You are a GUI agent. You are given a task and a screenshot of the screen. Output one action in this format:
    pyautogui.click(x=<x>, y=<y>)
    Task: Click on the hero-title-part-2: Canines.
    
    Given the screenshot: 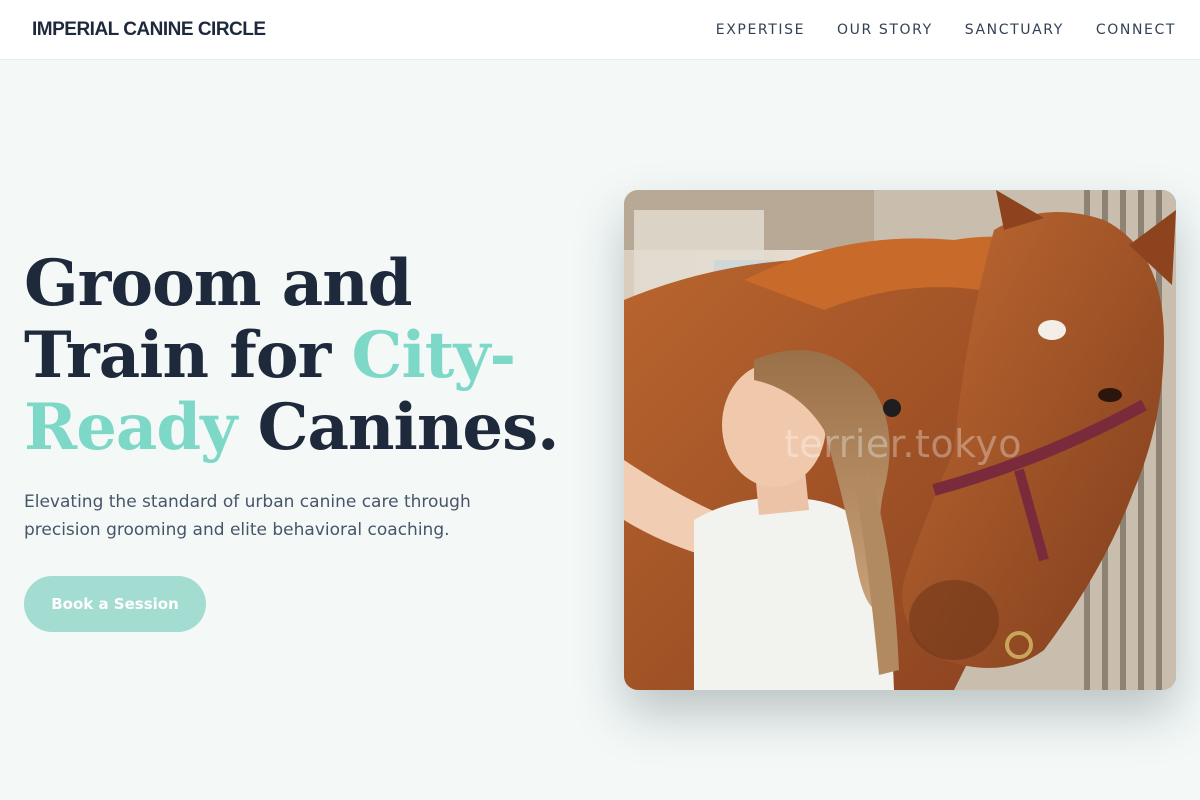 What is the action you would take?
    pyautogui.click(x=398, y=427)
    